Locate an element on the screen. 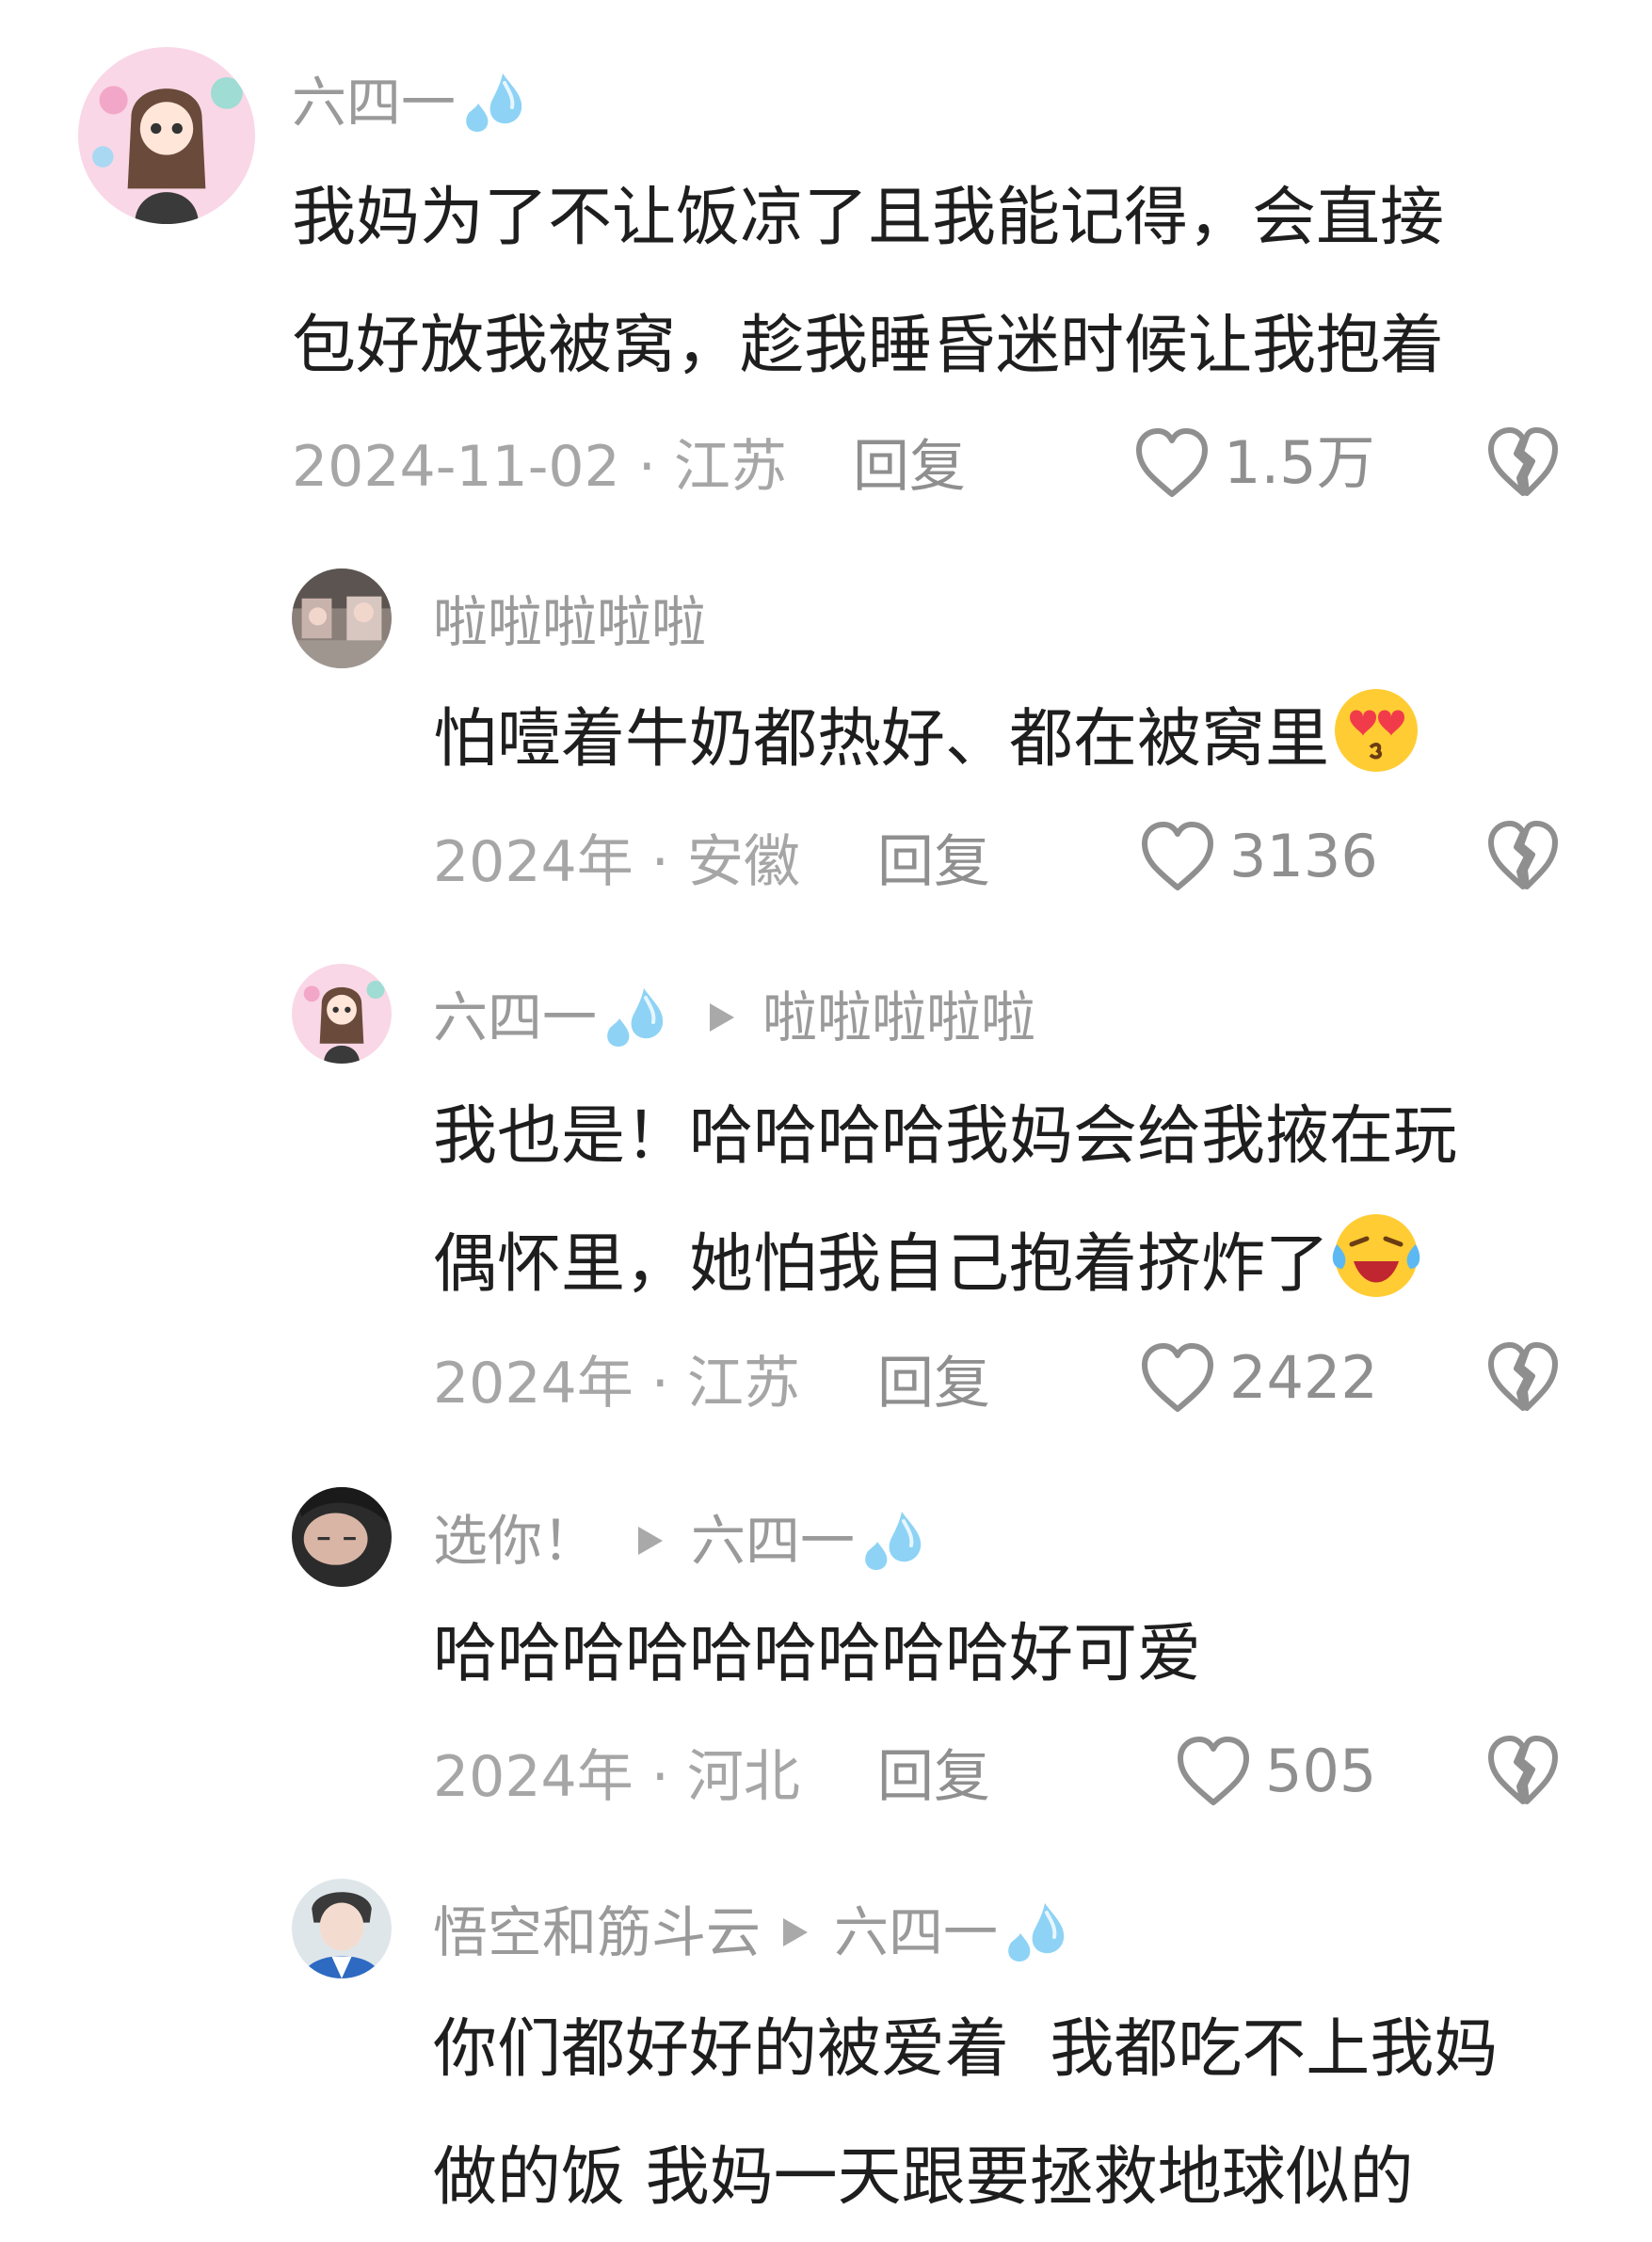  comment-text: 我妈为了不让饭凉了且我能记得，会直接 包好放我被窝，趁我睡昏迷时候让我抱着 is located at coordinates (868, 282).